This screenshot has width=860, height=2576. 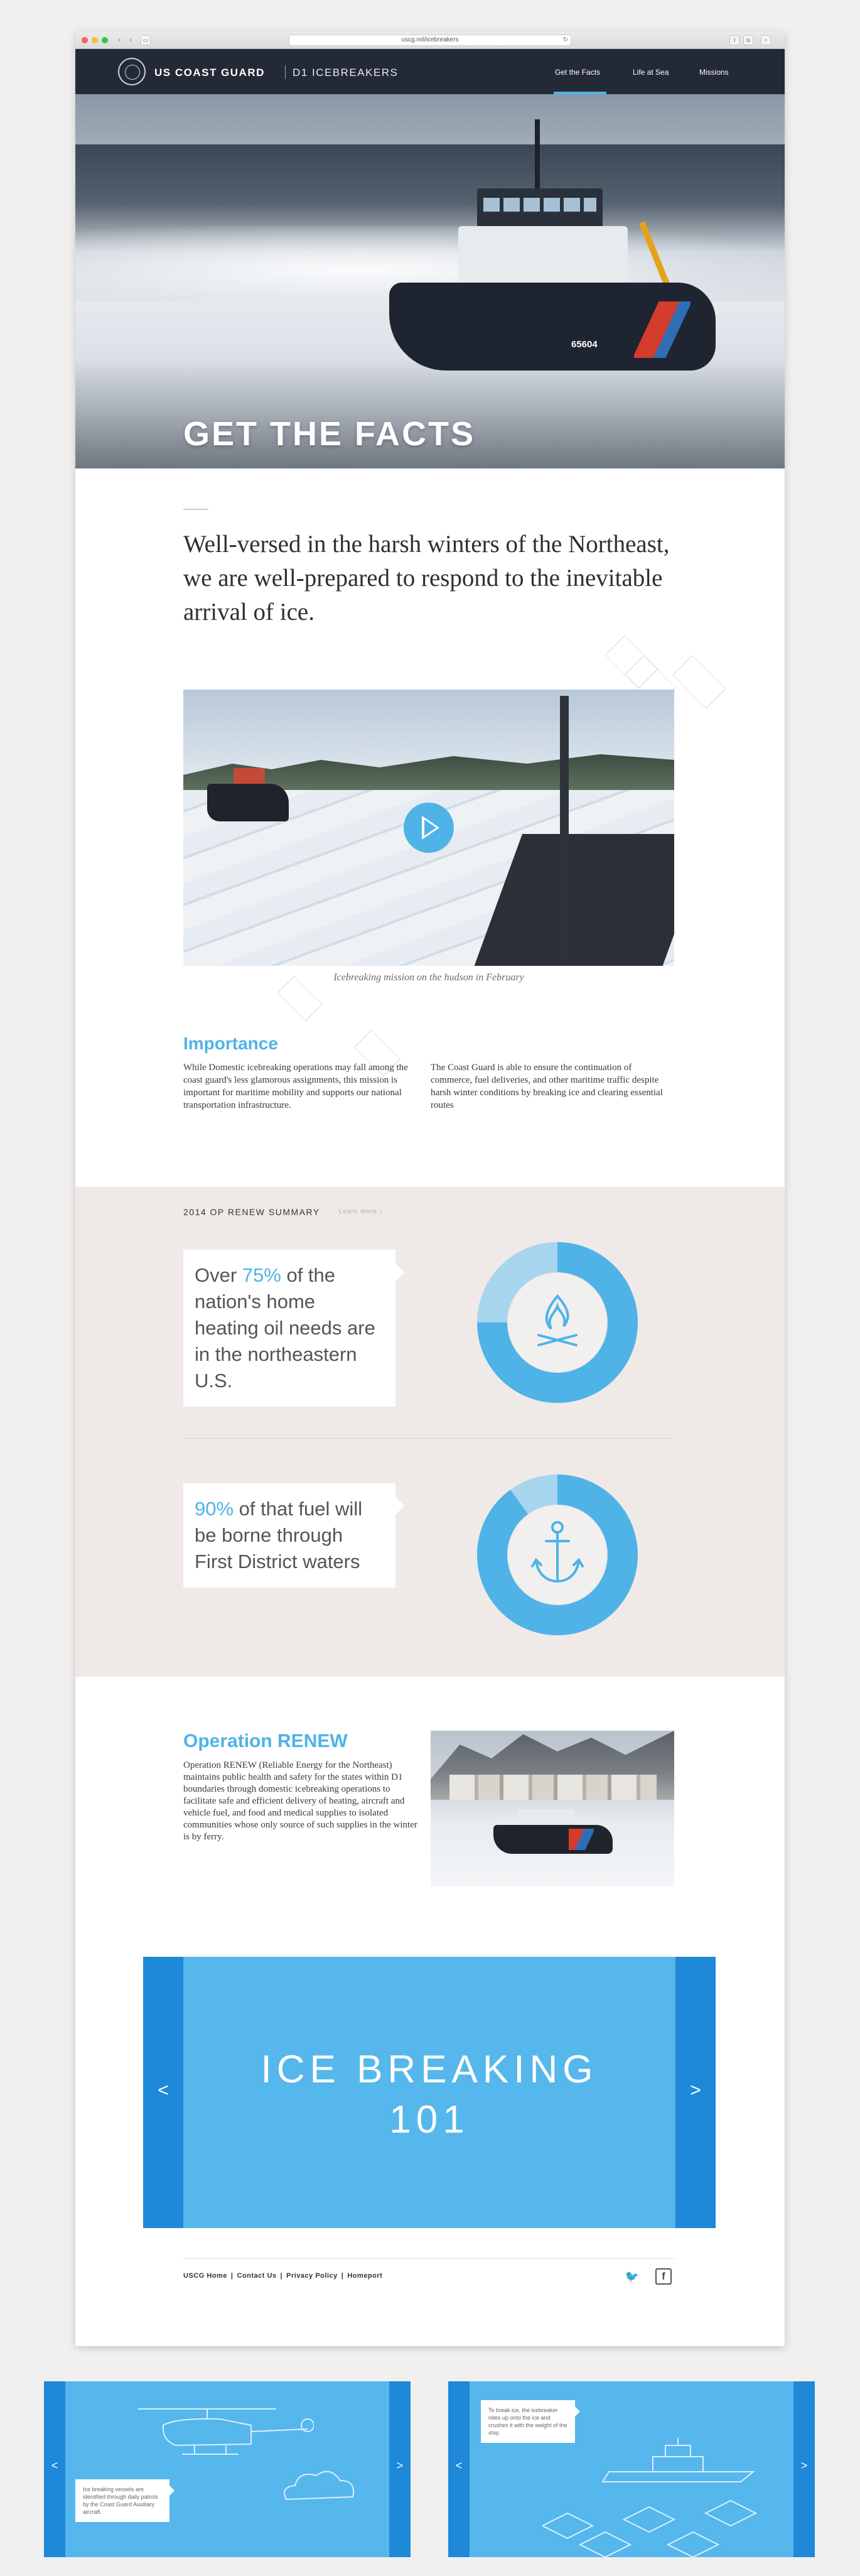 I want to click on sidebar-toggle-icon: ▭, so click(x=146, y=40).